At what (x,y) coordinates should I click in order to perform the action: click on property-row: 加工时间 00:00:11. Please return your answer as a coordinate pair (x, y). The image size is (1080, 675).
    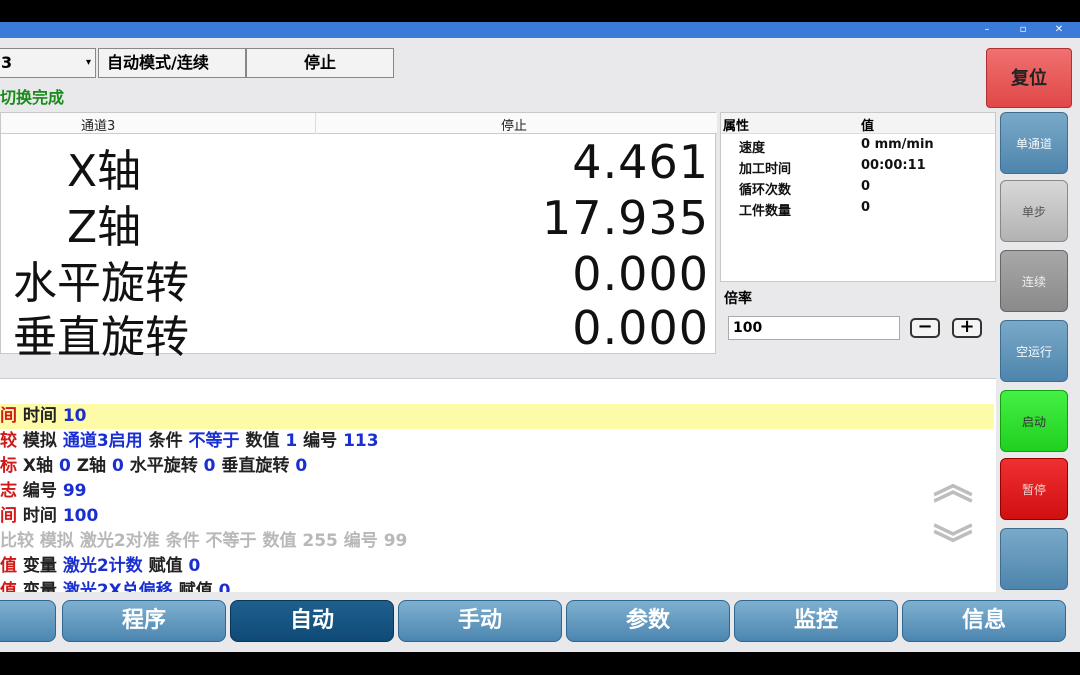
    Looking at the image, I should click on (864, 168).